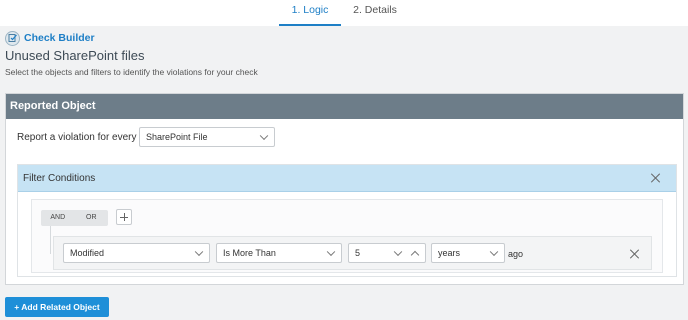  Describe the element at coordinates (344, 106) in the screenshot. I see `reported-object-header: Reported Object` at that location.